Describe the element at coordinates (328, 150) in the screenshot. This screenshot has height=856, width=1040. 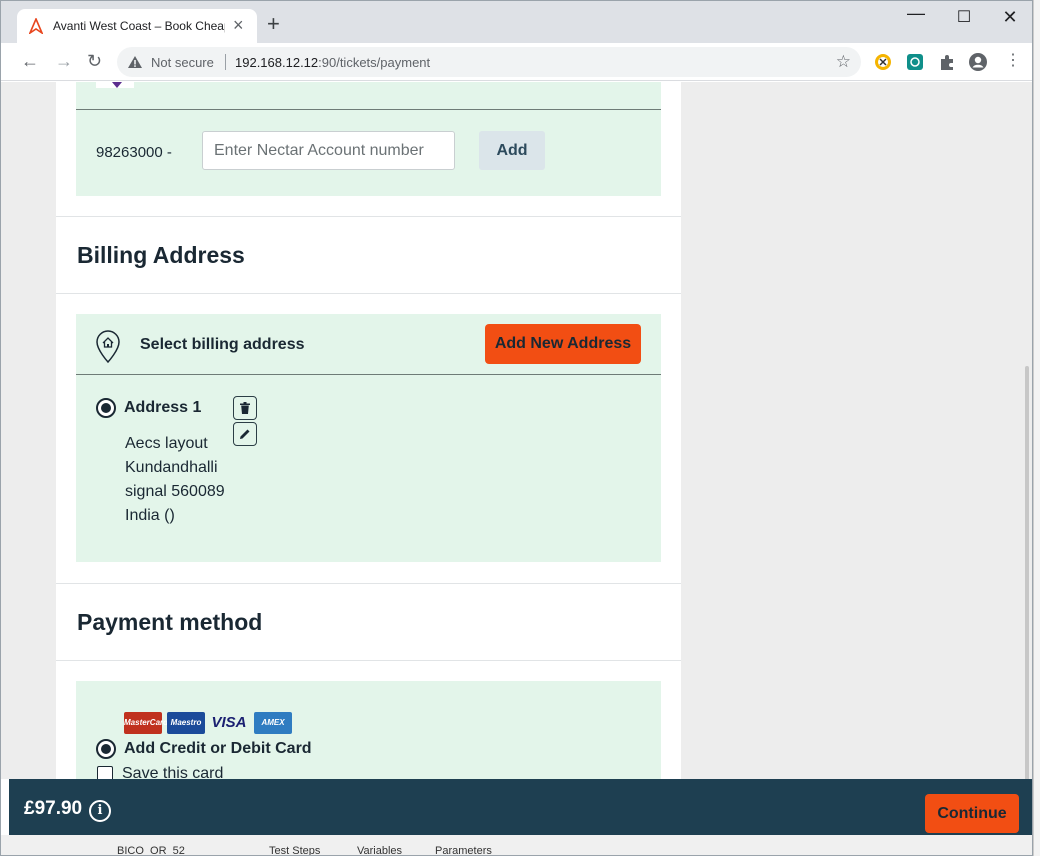
I see `nectar-account-input` at that location.